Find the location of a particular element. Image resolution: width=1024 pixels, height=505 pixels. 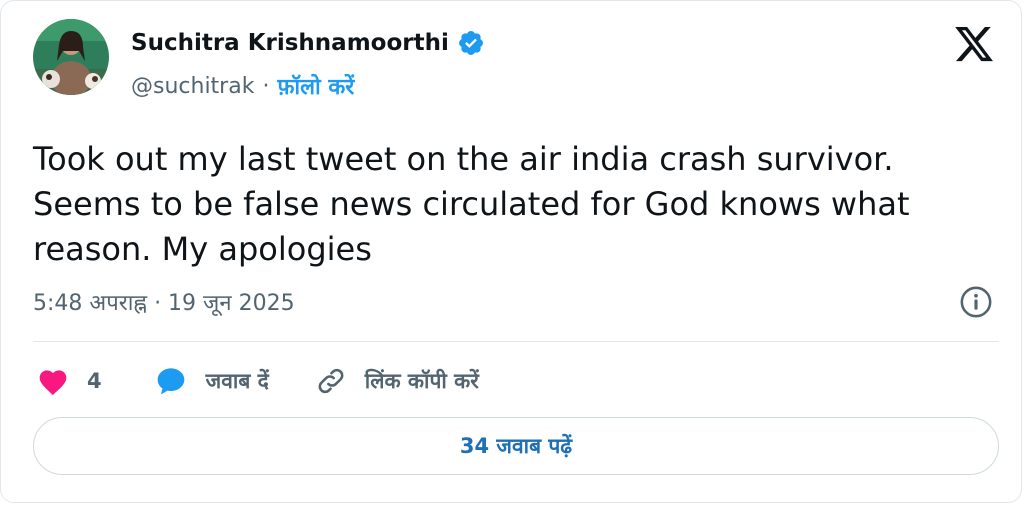

author-handle-row: @suchitrak · फ़ॉलो करें is located at coordinates (242, 86).